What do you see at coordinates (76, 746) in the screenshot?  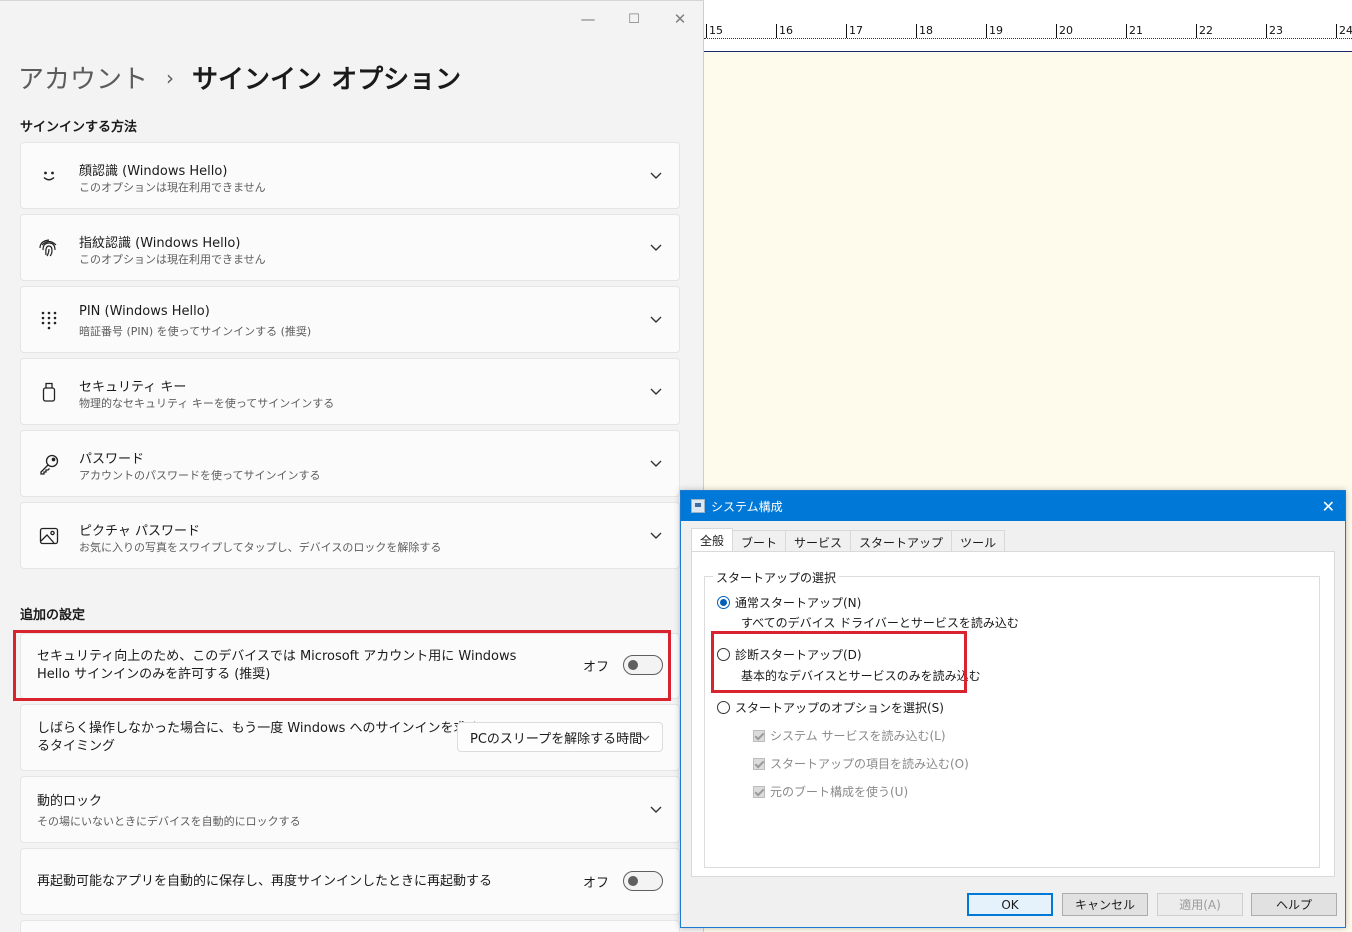 I see `setting-reauth-line2: るタイミング` at bounding box center [76, 746].